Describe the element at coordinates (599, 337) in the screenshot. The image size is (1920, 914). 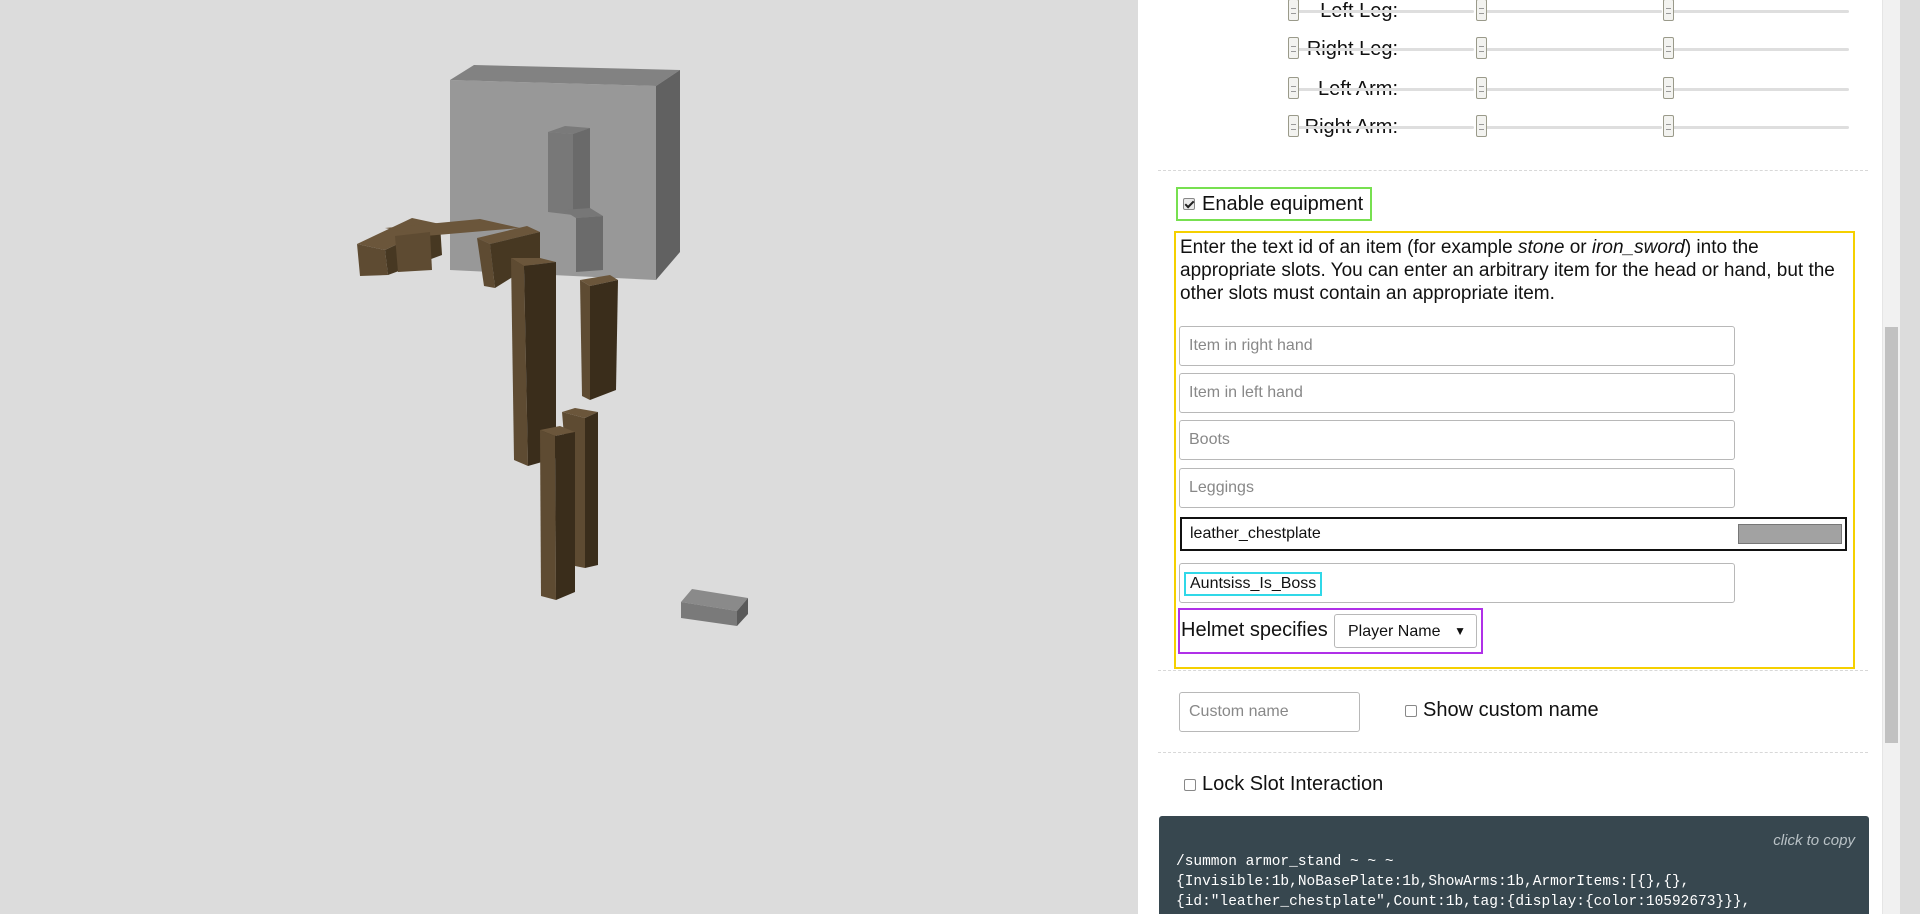
I see `right-leg-upper` at that location.